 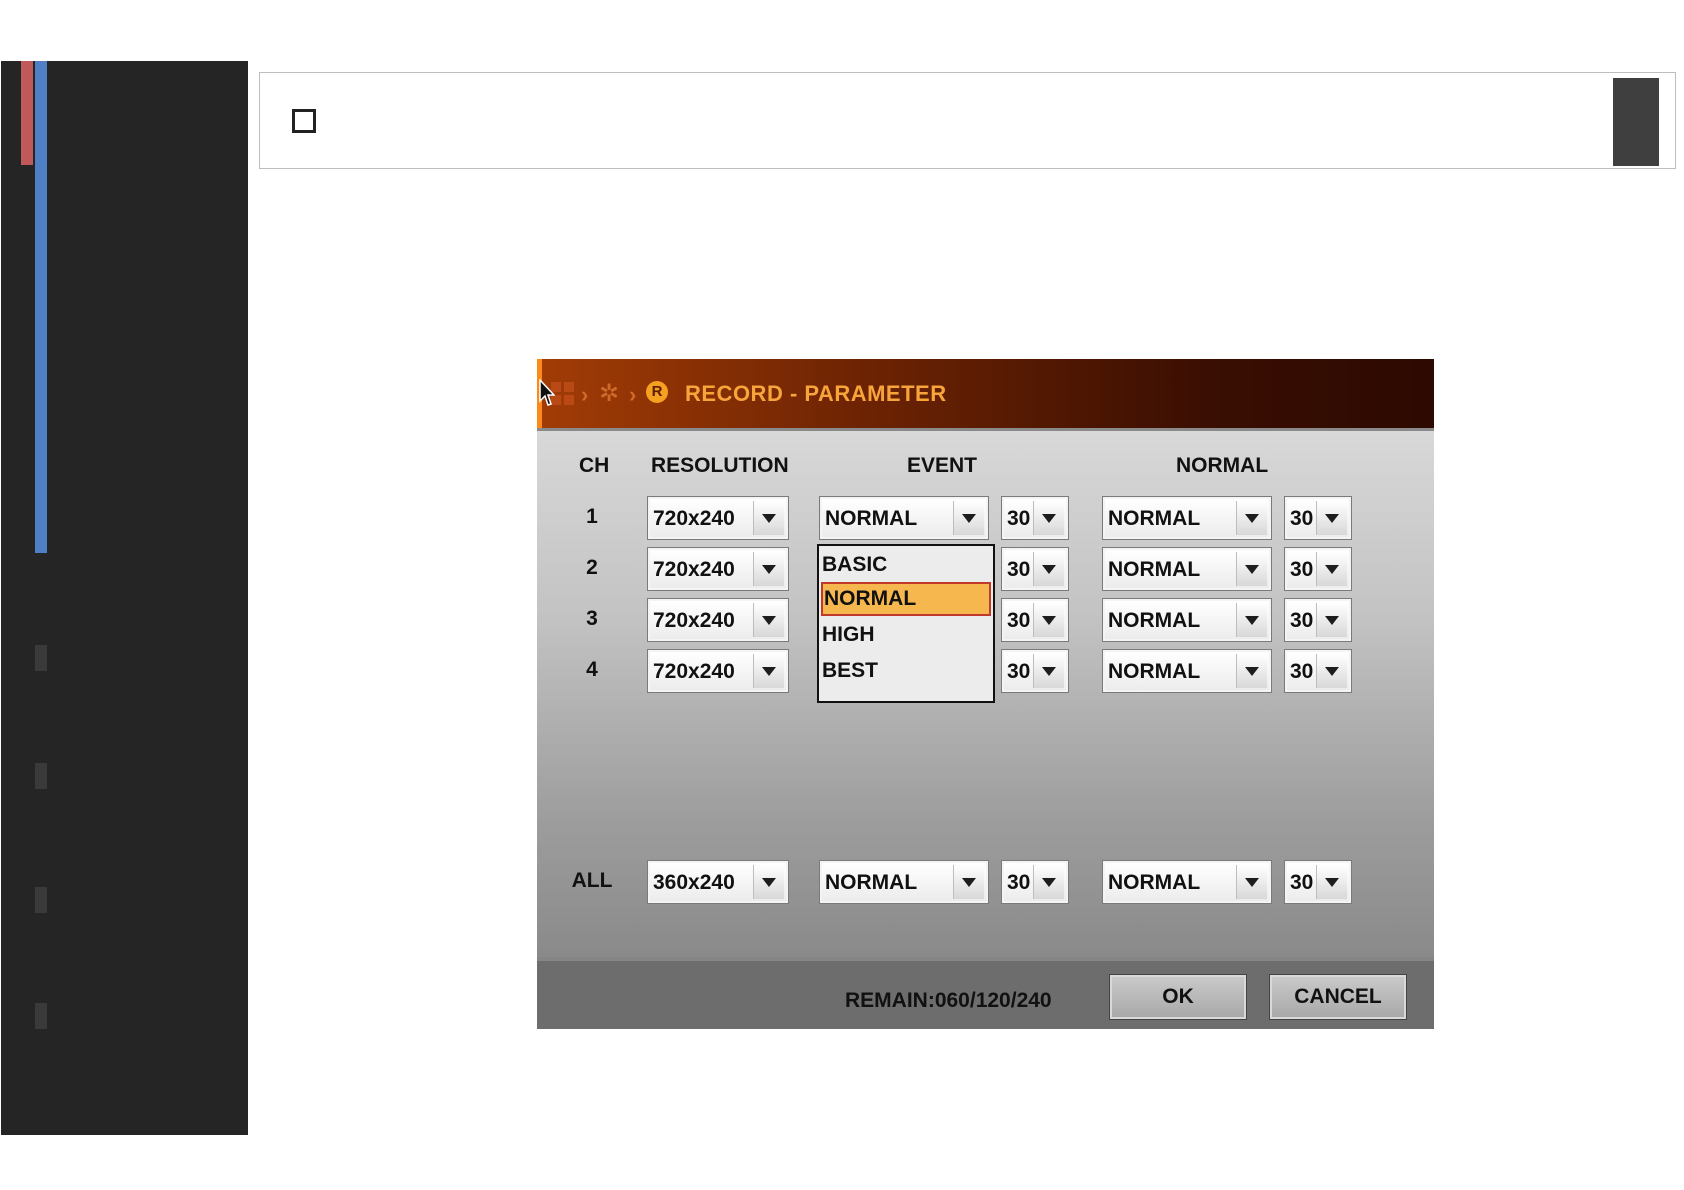 I want to click on dialog-footer: REMAIN:060/120/240 OK CANCEL, so click(x=985, y=993).